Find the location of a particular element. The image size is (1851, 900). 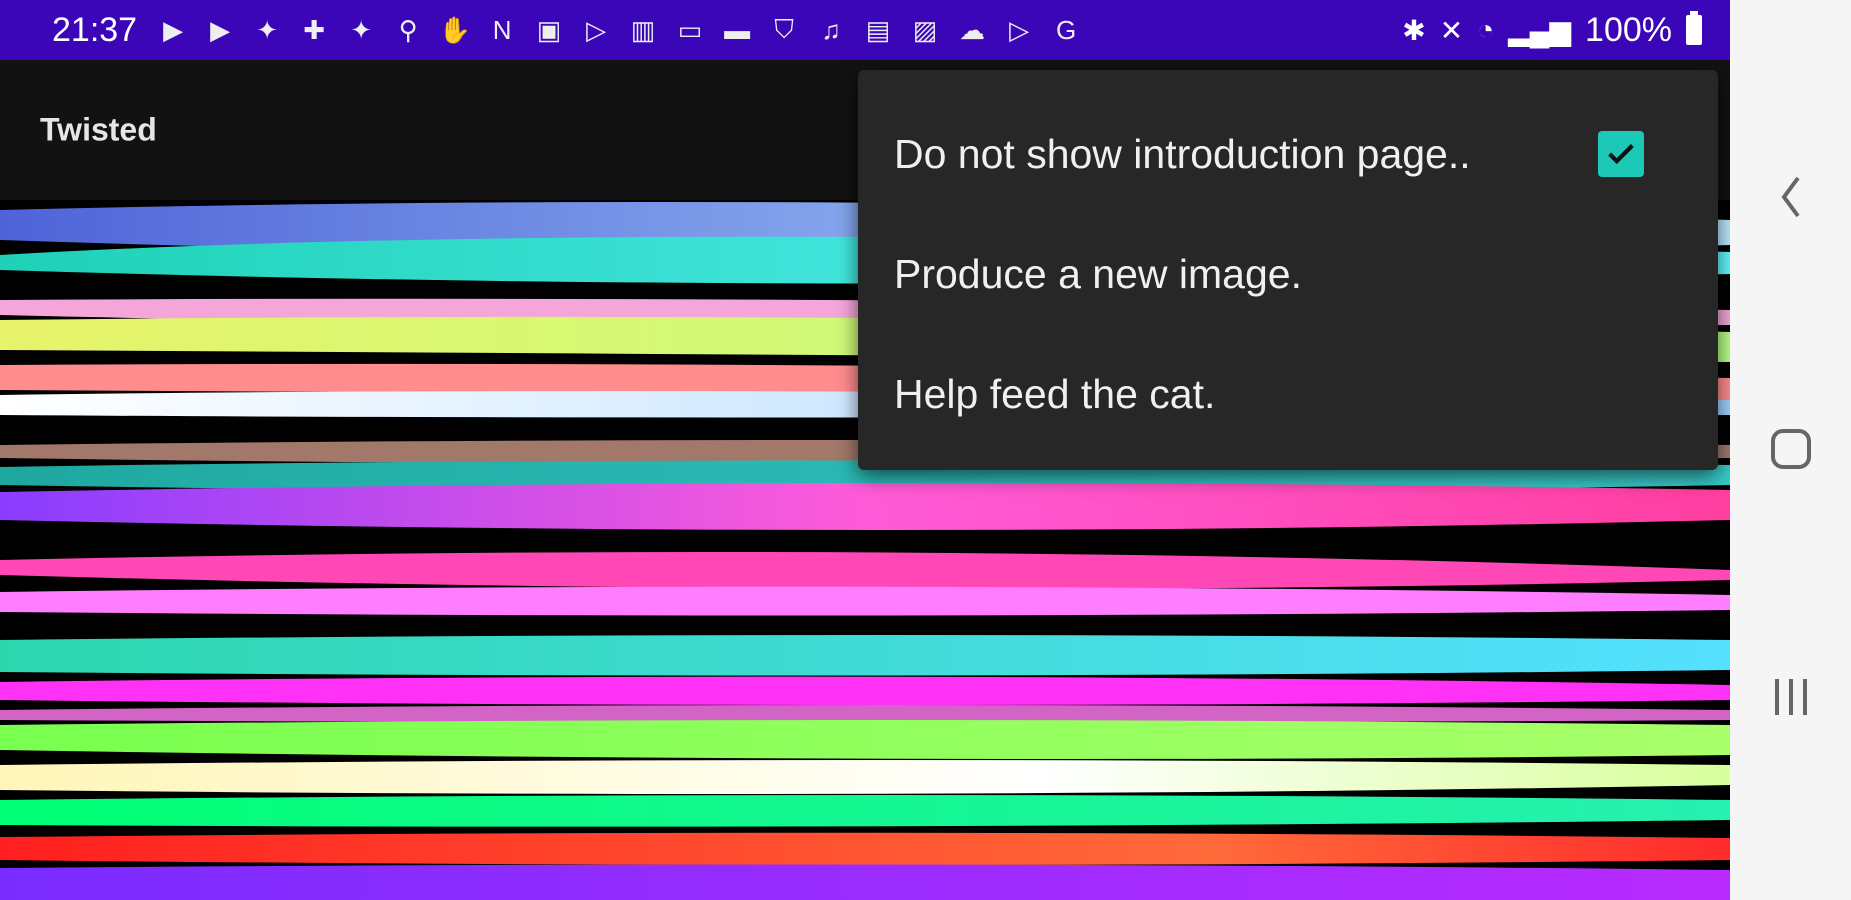

shield-icon: ⛉ is located at coordinates (784, 29).